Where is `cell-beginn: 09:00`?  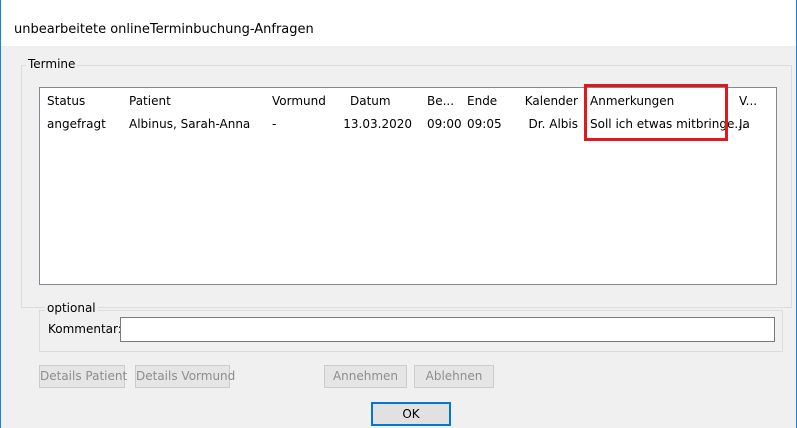 cell-beginn: 09:00 is located at coordinates (444, 124).